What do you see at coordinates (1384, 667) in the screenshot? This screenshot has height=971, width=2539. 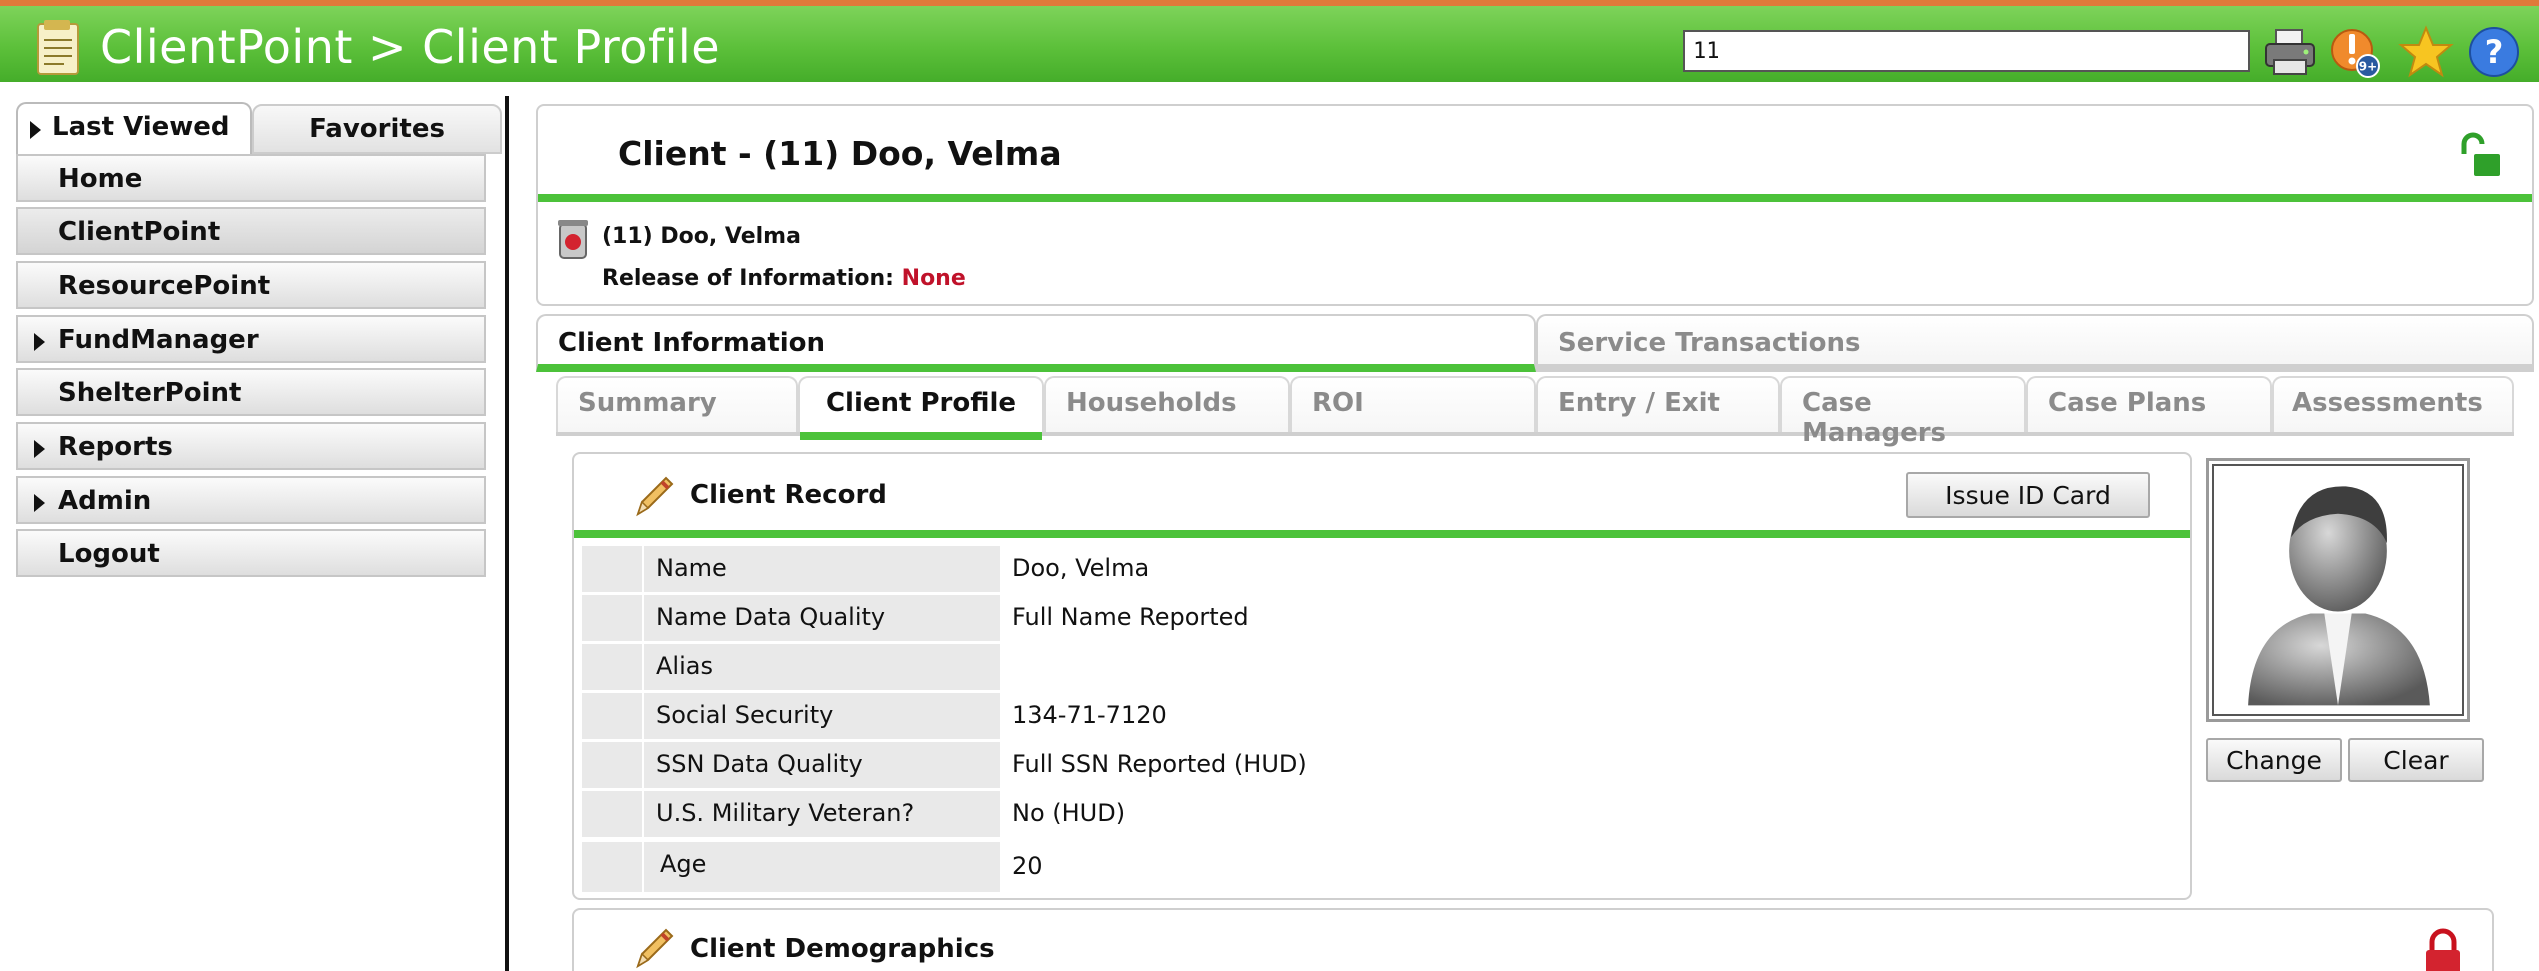 I see `table-row: Alias` at bounding box center [1384, 667].